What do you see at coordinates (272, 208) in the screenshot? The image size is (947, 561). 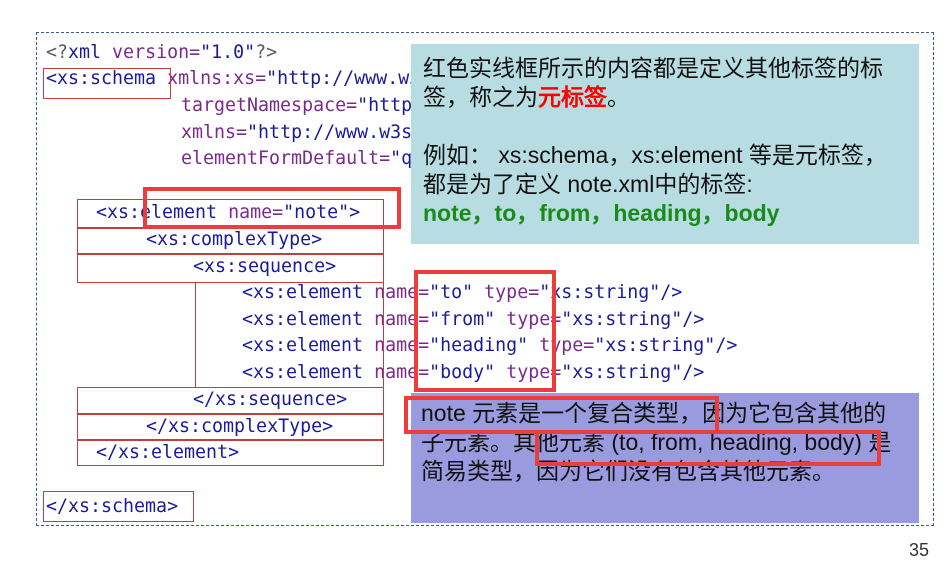 I see `highlight-element-name-note` at bounding box center [272, 208].